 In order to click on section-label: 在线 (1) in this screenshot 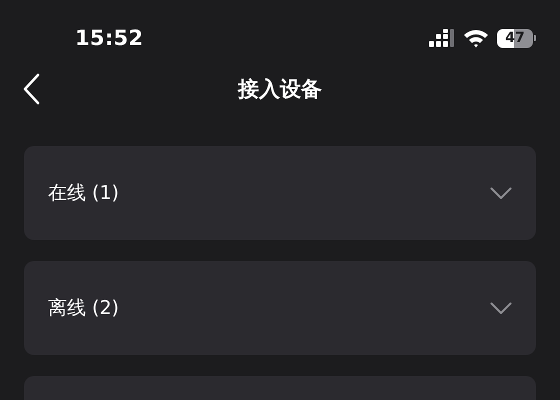, I will do `click(84, 193)`.